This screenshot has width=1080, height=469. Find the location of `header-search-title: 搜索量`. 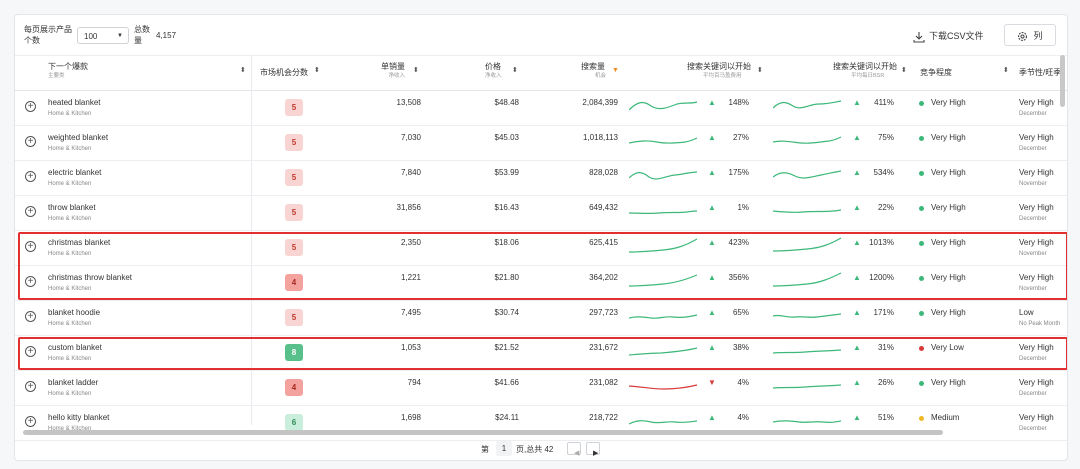

header-search-title: 搜索量 is located at coordinates (593, 66).